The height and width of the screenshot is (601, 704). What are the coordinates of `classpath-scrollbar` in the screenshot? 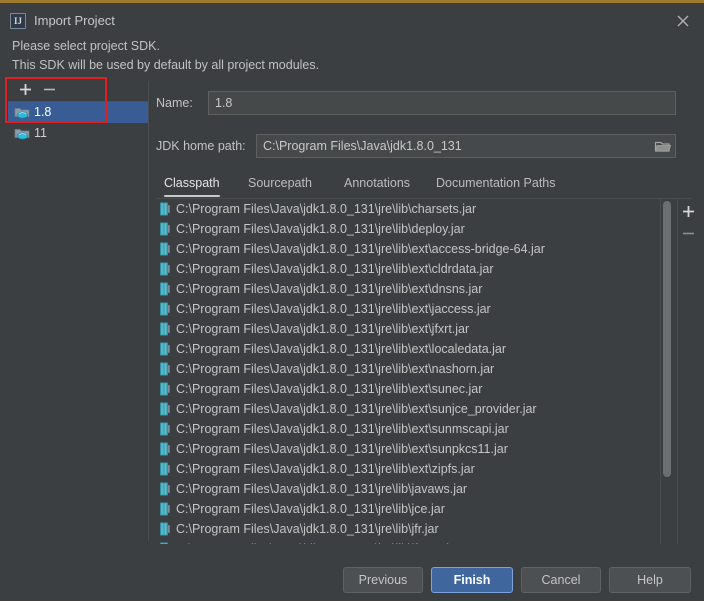 It's located at (666, 371).